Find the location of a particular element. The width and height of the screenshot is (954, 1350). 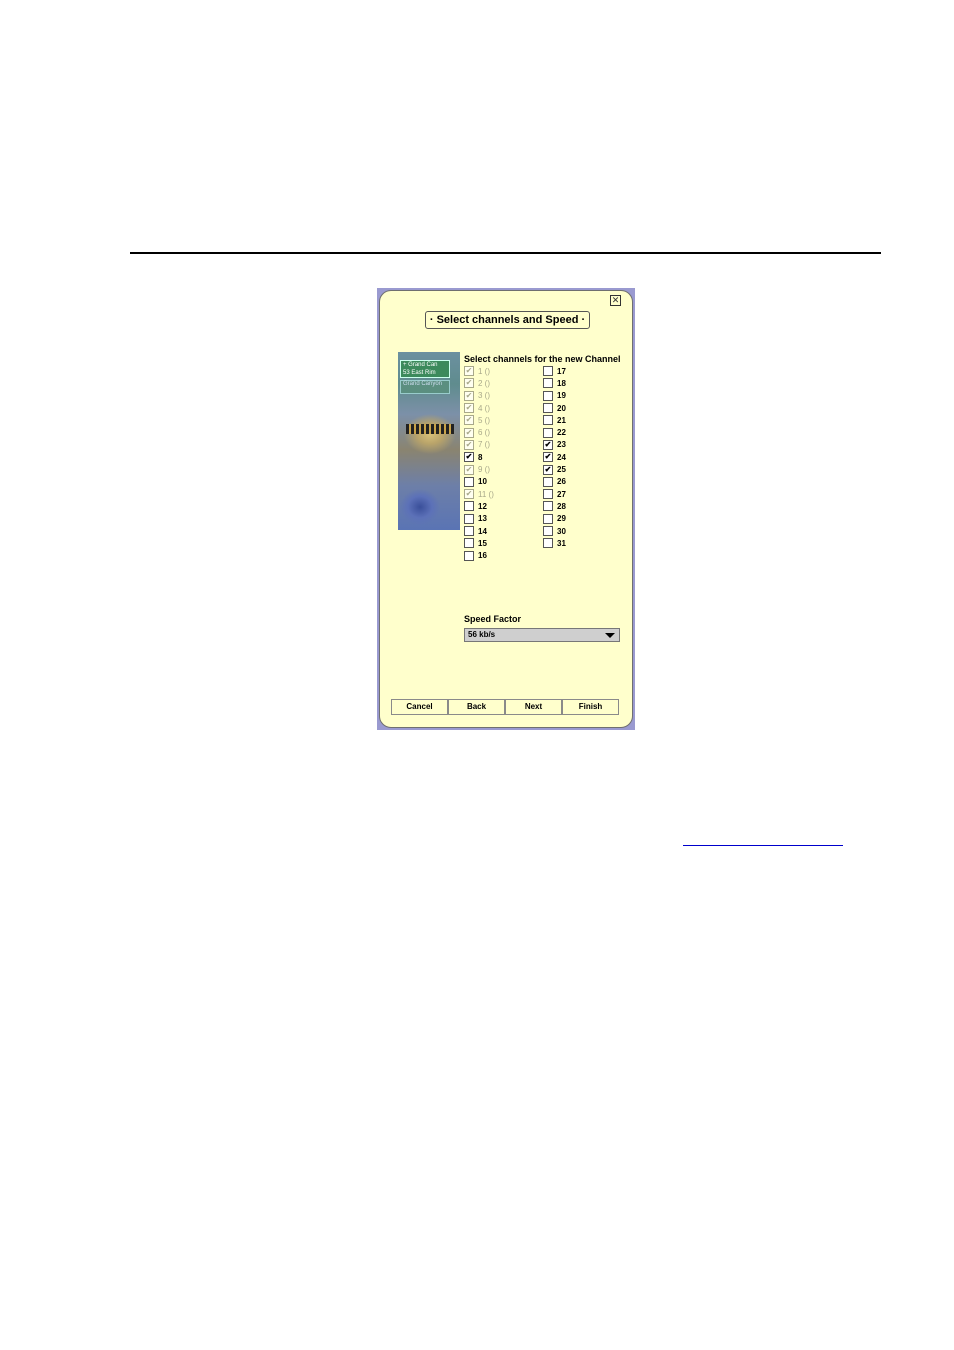

channel-checkbox-row: 14 is located at coordinates (479, 531).